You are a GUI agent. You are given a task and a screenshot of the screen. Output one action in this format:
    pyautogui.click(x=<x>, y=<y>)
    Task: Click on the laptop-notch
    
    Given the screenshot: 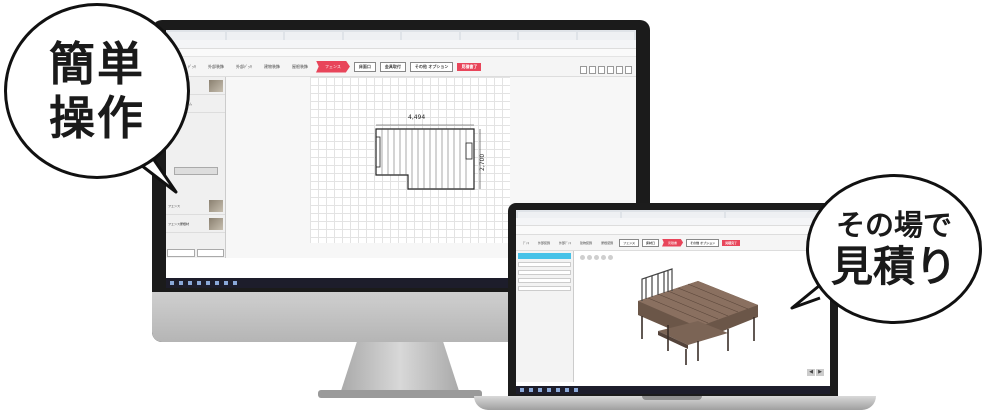 What is the action you would take?
    pyautogui.click(x=672, y=398)
    